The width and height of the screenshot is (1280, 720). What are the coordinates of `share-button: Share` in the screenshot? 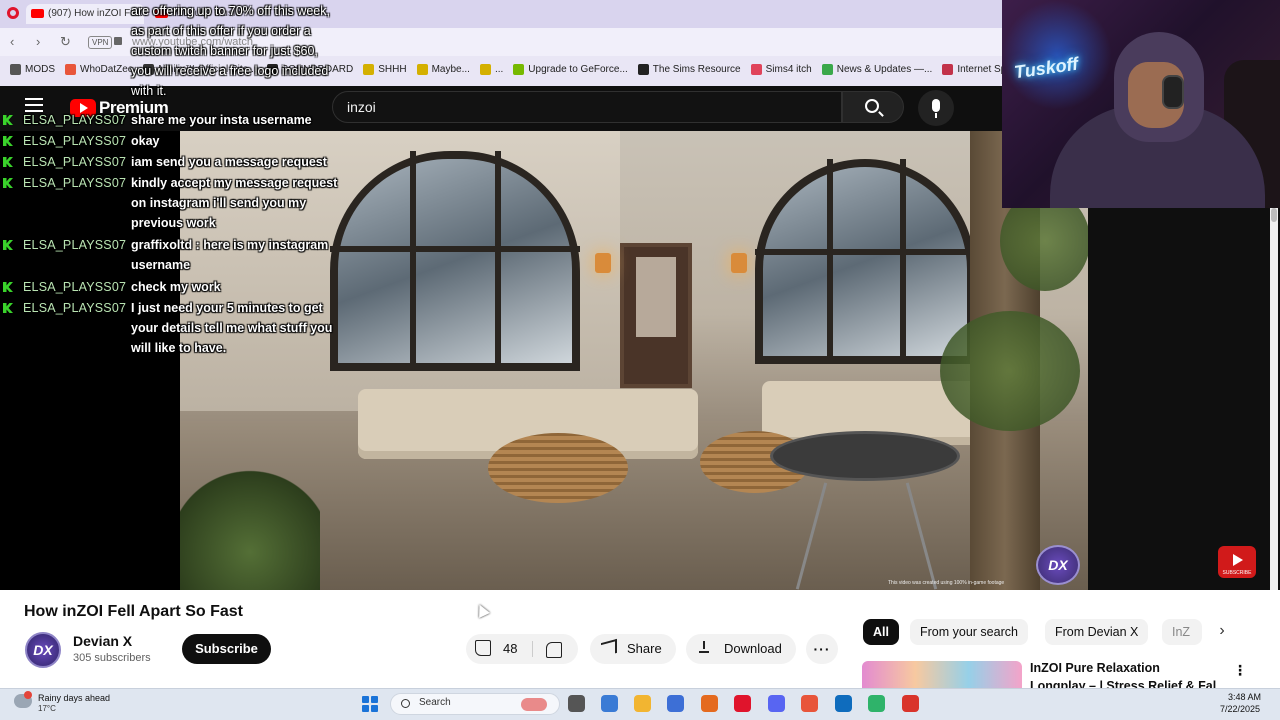 It's located at (633, 649).